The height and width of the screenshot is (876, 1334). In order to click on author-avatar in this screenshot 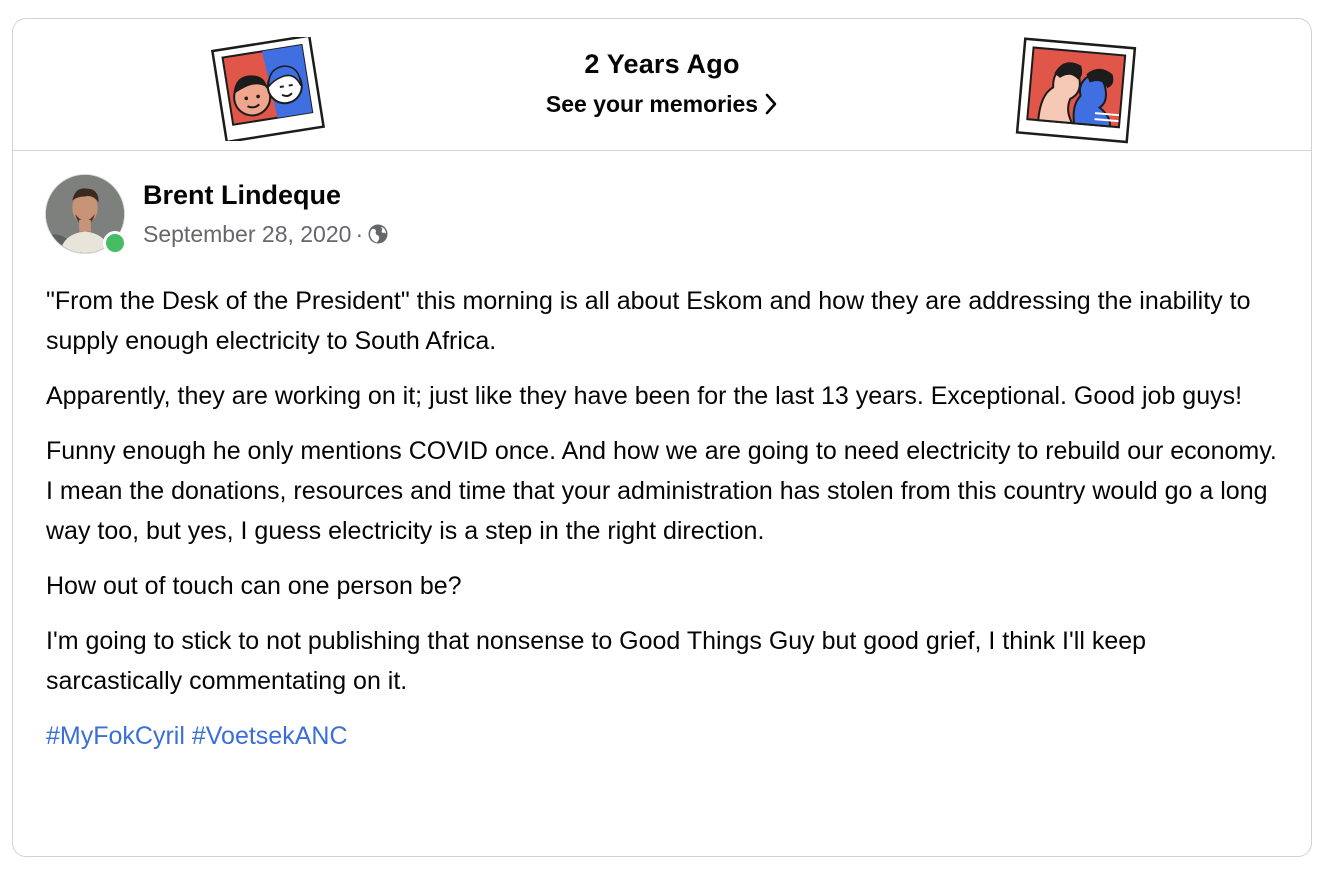, I will do `click(86, 214)`.